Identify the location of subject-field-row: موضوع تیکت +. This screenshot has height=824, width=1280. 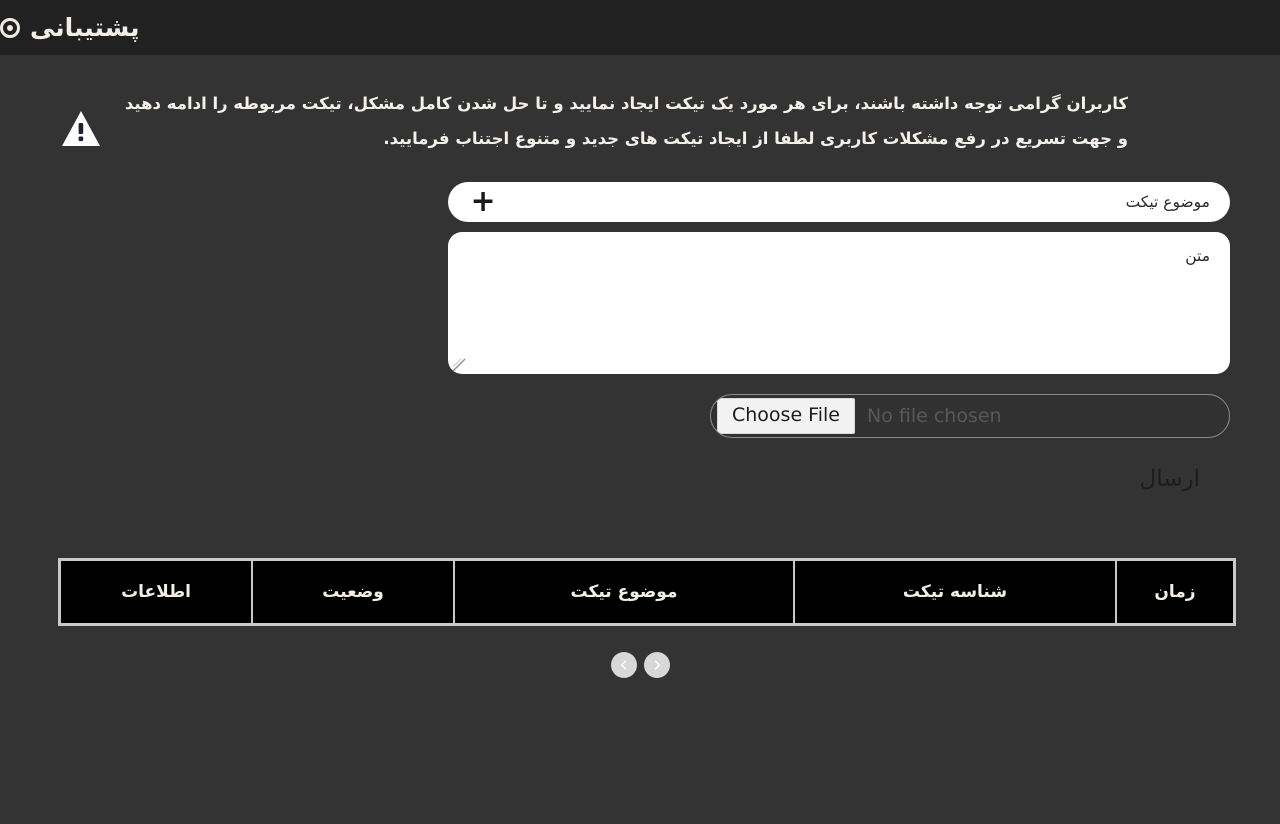
(640, 202).